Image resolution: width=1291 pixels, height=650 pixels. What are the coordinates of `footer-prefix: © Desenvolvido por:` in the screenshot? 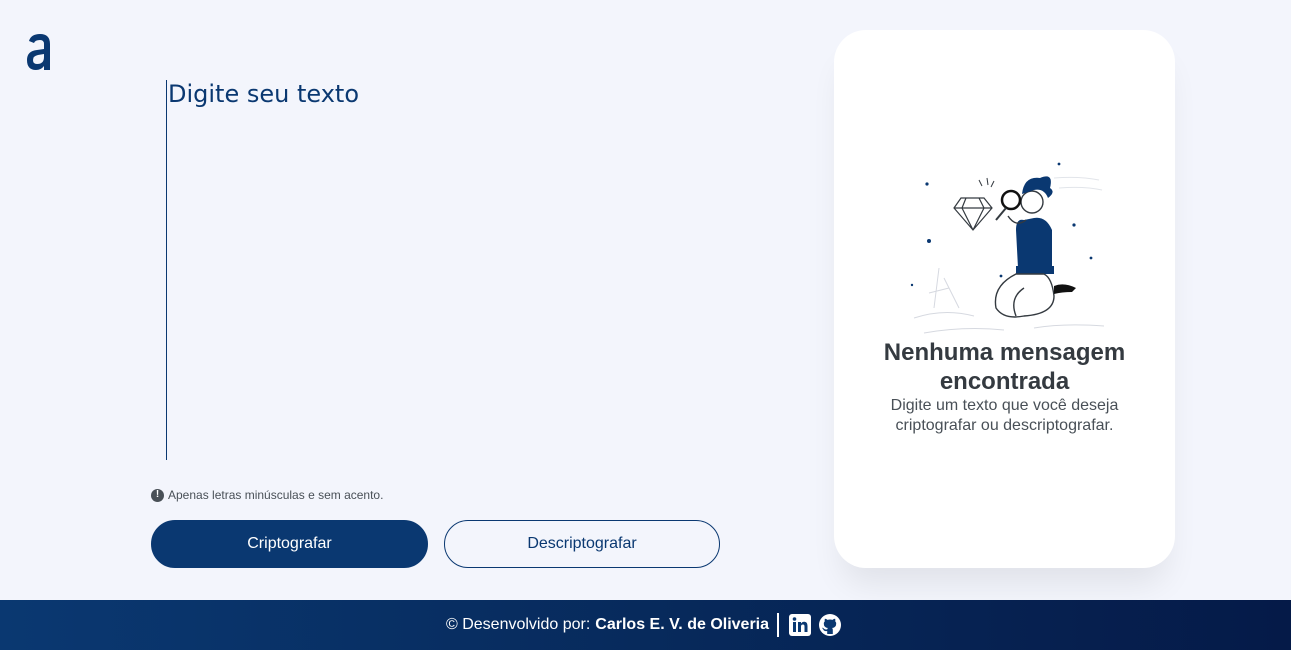 It's located at (518, 624).